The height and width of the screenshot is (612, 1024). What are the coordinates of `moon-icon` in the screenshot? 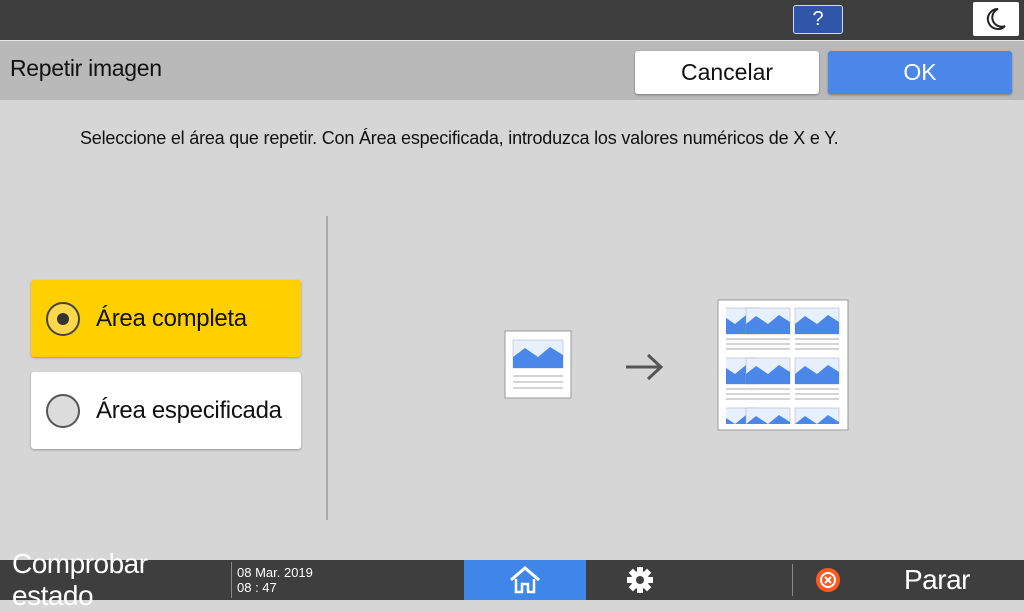 It's located at (996, 18).